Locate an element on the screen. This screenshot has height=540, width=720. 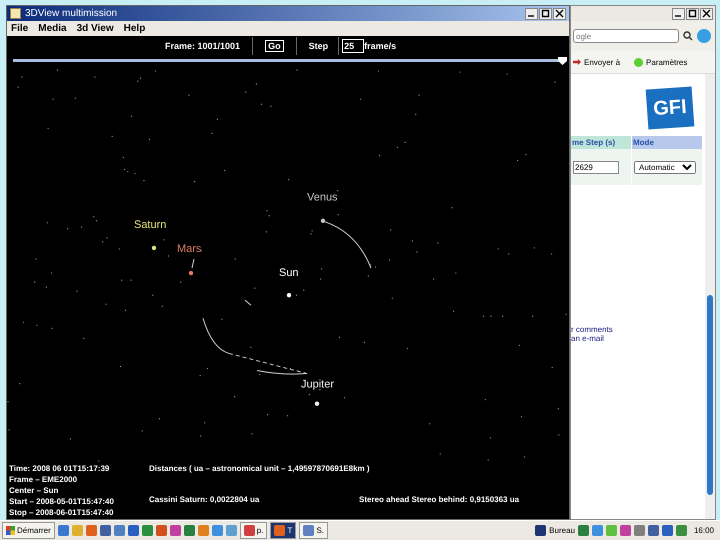
unit-label: frame/s is located at coordinates (380, 46).